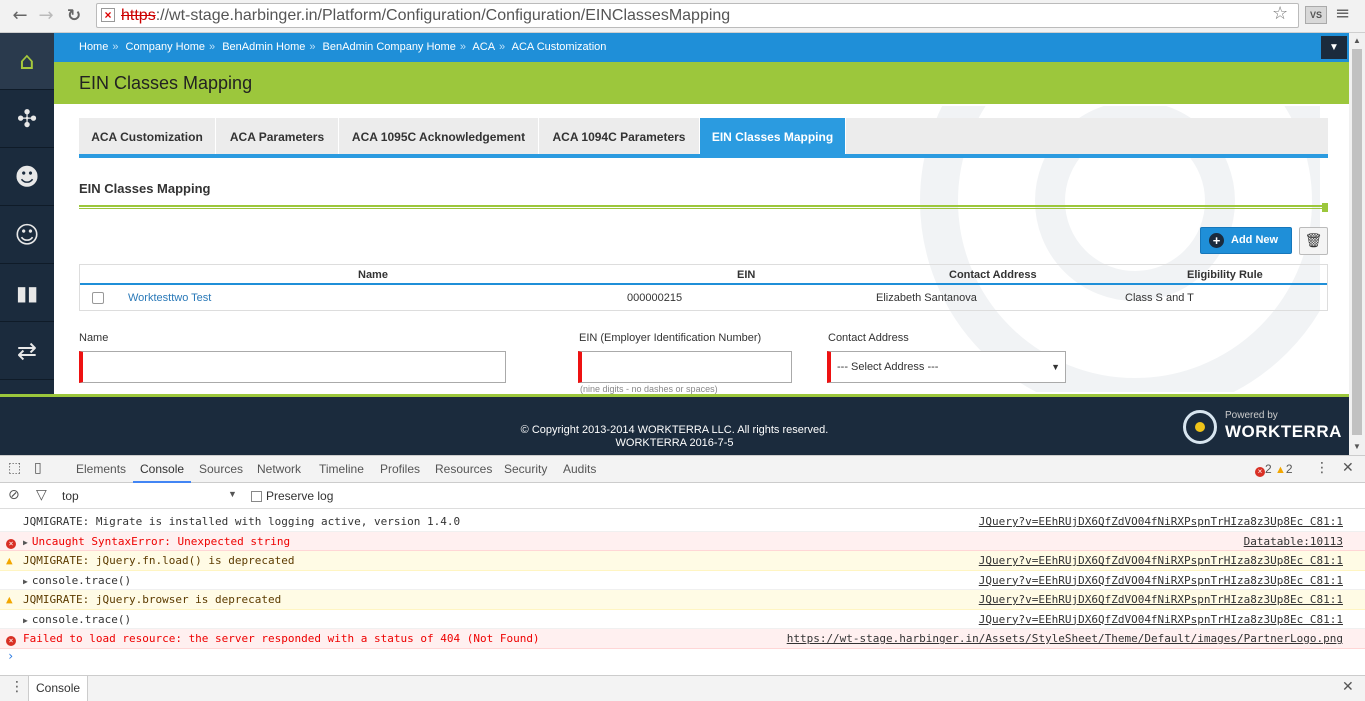 This screenshot has height=701, width=1365. What do you see at coordinates (169, 298) in the screenshot?
I see `row-name-link: Worktesttwo Test` at bounding box center [169, 298].